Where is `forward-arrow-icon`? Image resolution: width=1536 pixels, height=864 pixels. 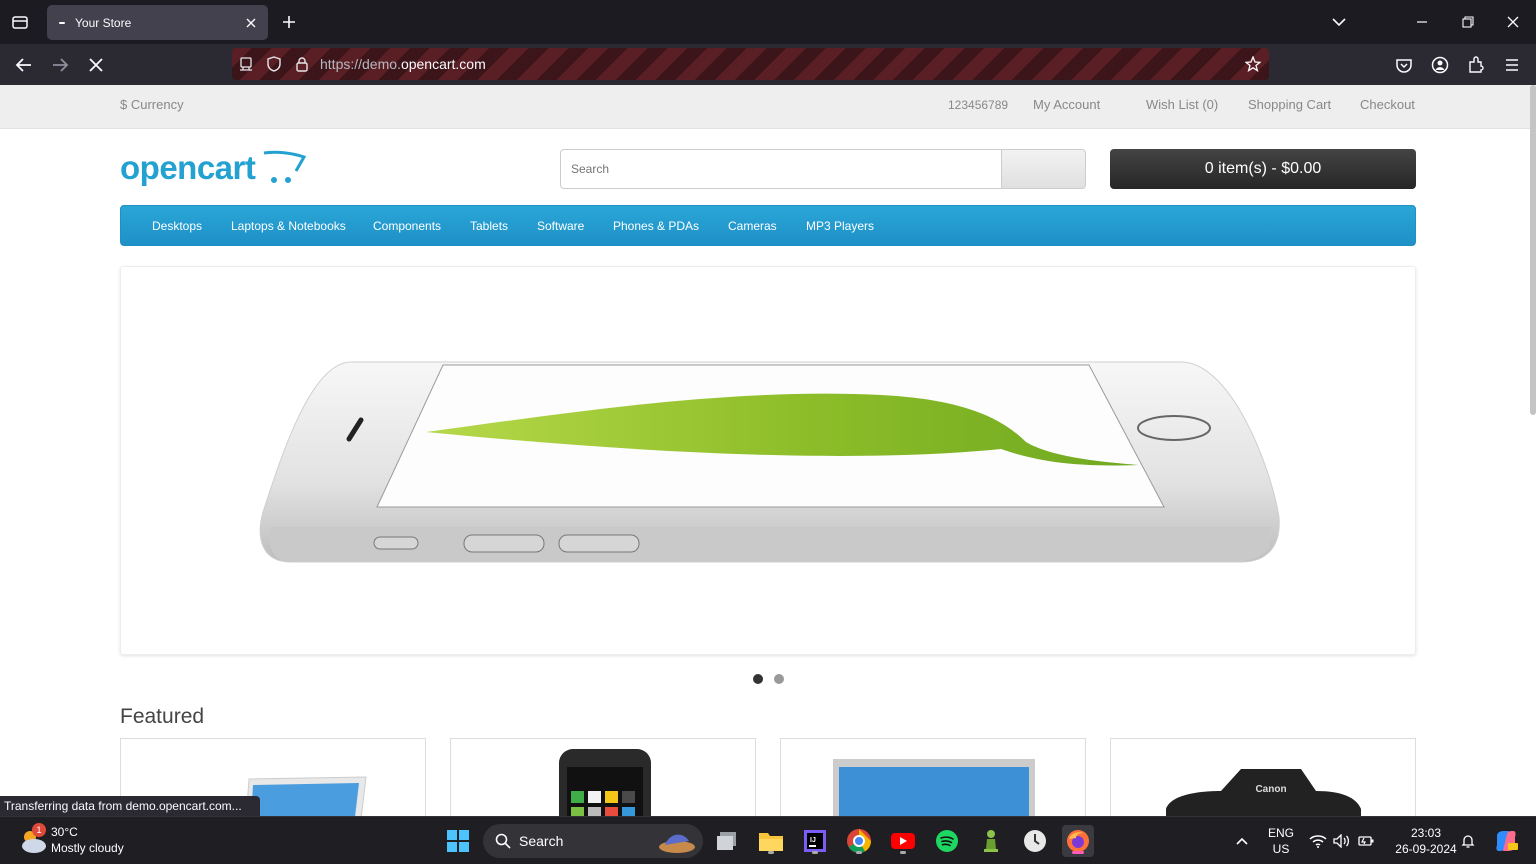 forward-arrow-icon is located at coordinates (60, 65).